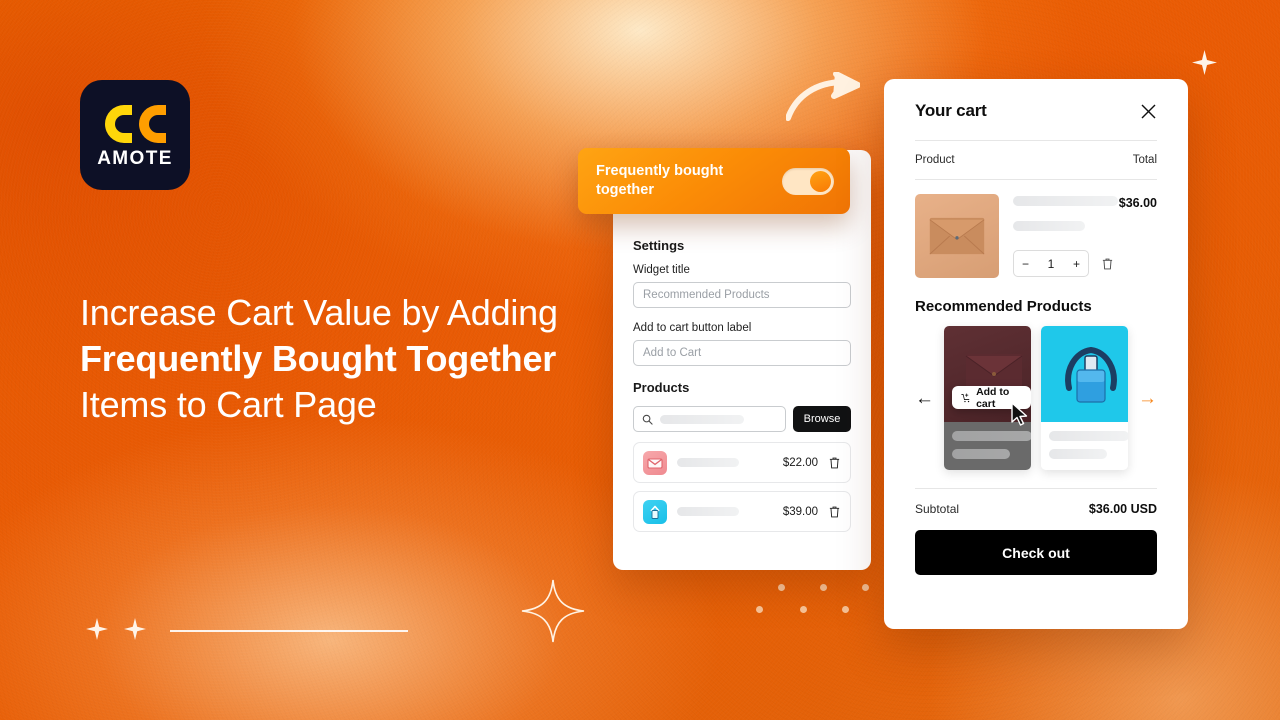 Image resolution: width=1280 pixels, height=720 pixels. Describe the element at coordinates (937, 509) in the screenshot. I see `subtotal-label: Subtotal` at that location.